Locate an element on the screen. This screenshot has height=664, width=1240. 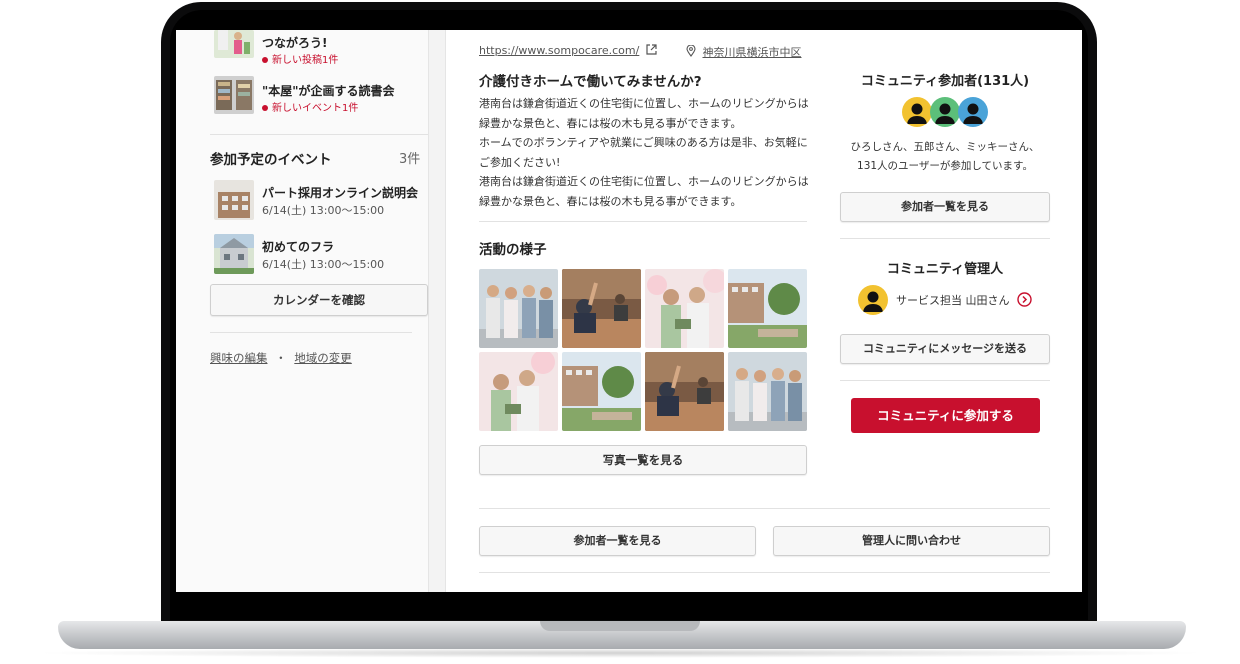
location-pin-icon is located at coordinates (691, 50).